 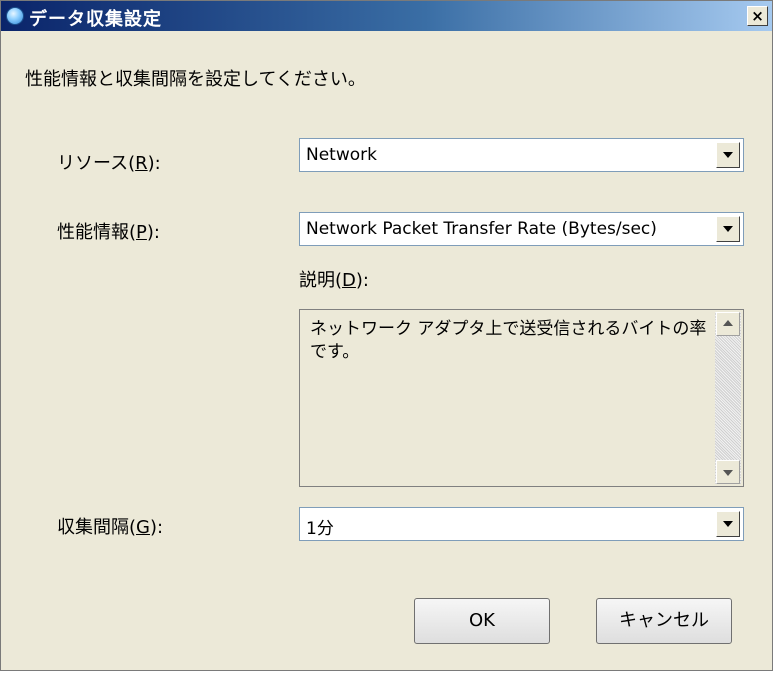 I want to click on perf-mnemonic: P, so click(x=141, y=232).